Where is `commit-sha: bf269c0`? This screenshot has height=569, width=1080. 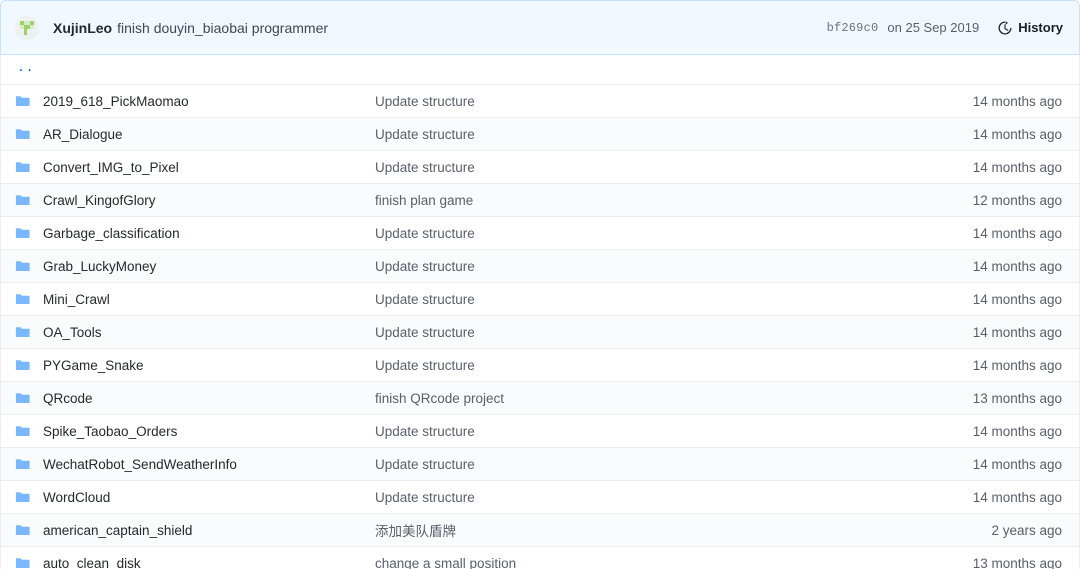 commit-sha: bf269c0 is located at coordinates (853, 28).